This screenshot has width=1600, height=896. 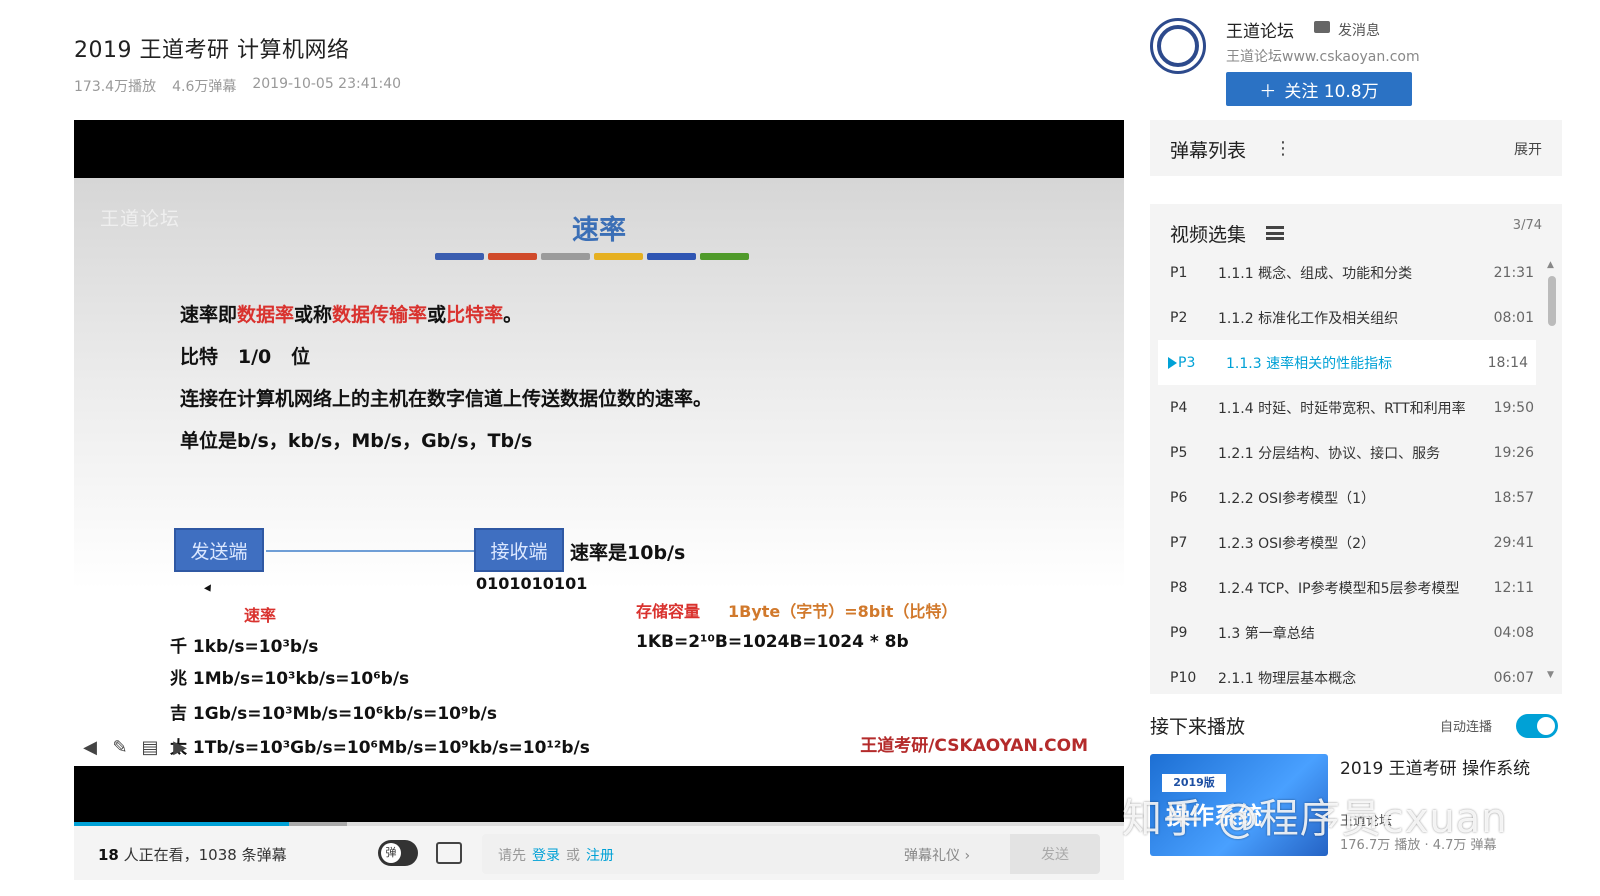 What do you see at coordinates (90, 748) in the screenshot?
I see `prev-slide-icon: ◀` at bounding box center [90, 748].